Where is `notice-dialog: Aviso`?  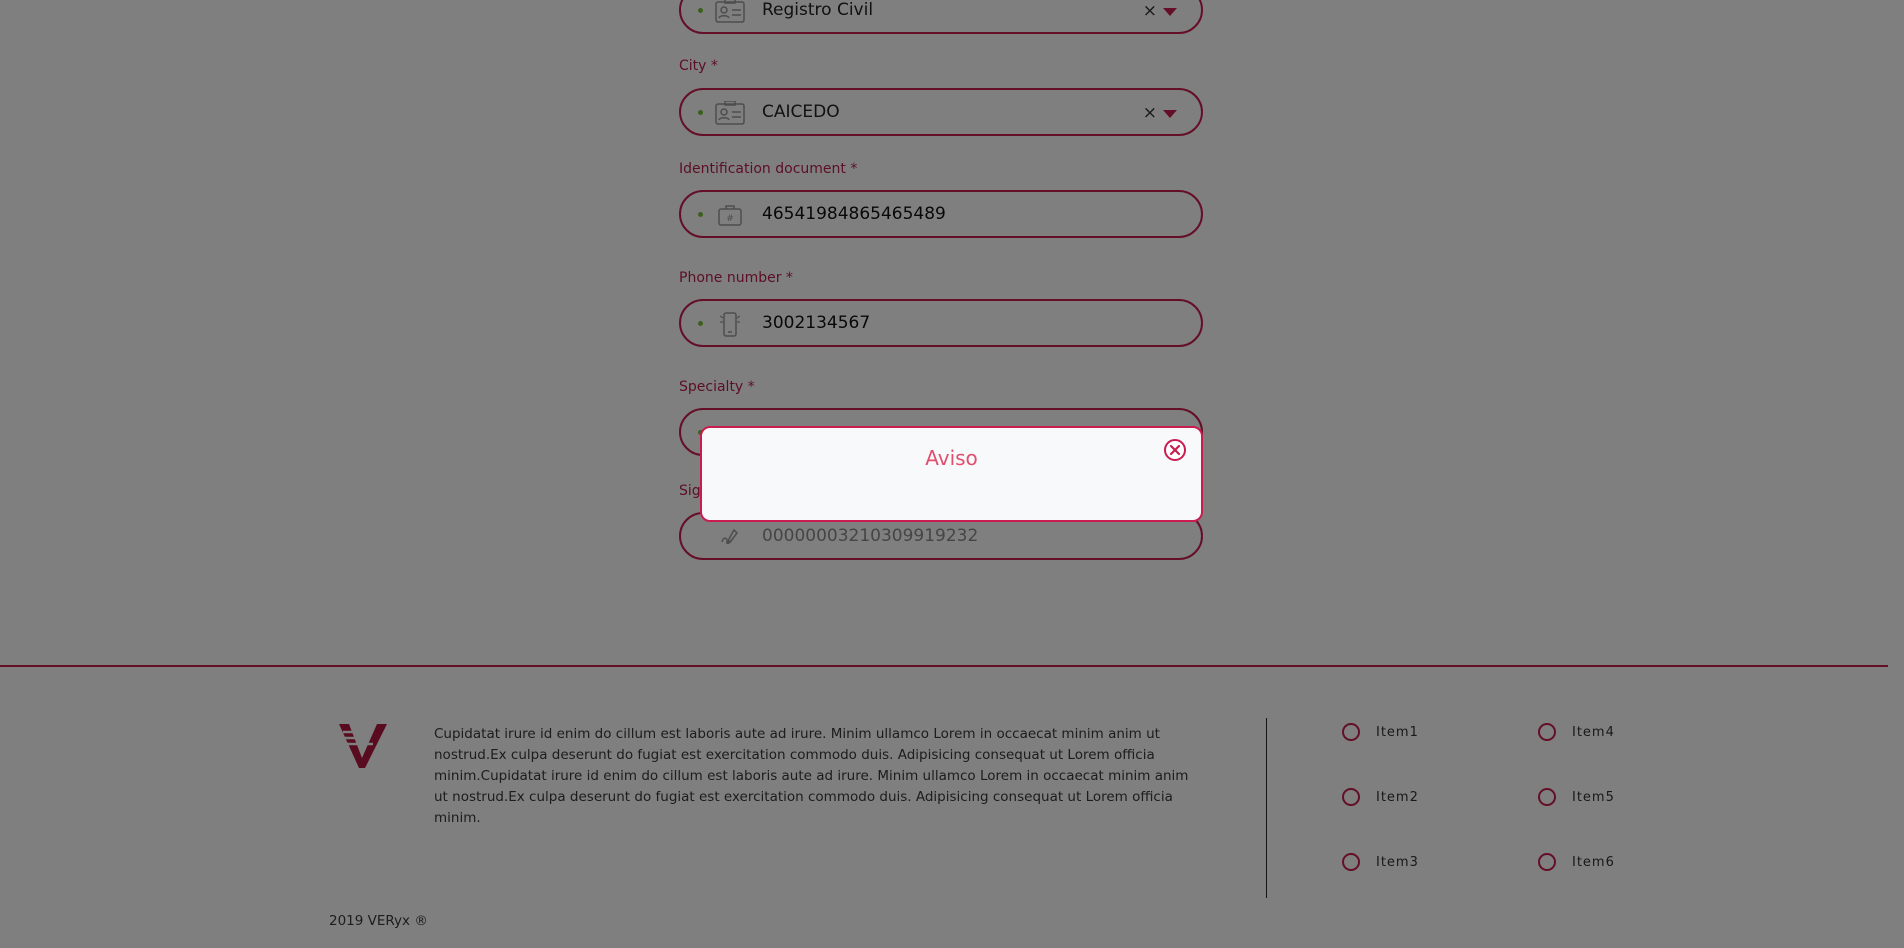 notice-dialog: Aviso is located at coordinates (951, 474).